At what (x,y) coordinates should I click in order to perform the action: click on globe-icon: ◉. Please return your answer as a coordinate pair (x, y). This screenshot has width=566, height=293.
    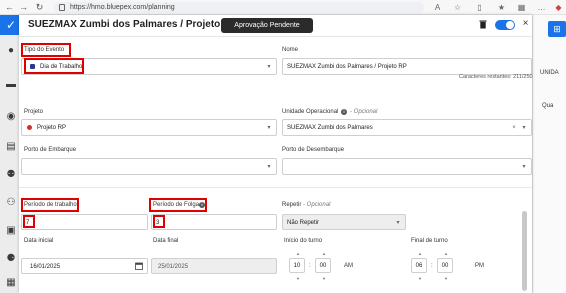
    Looking at the image, I should click on (11, 117).